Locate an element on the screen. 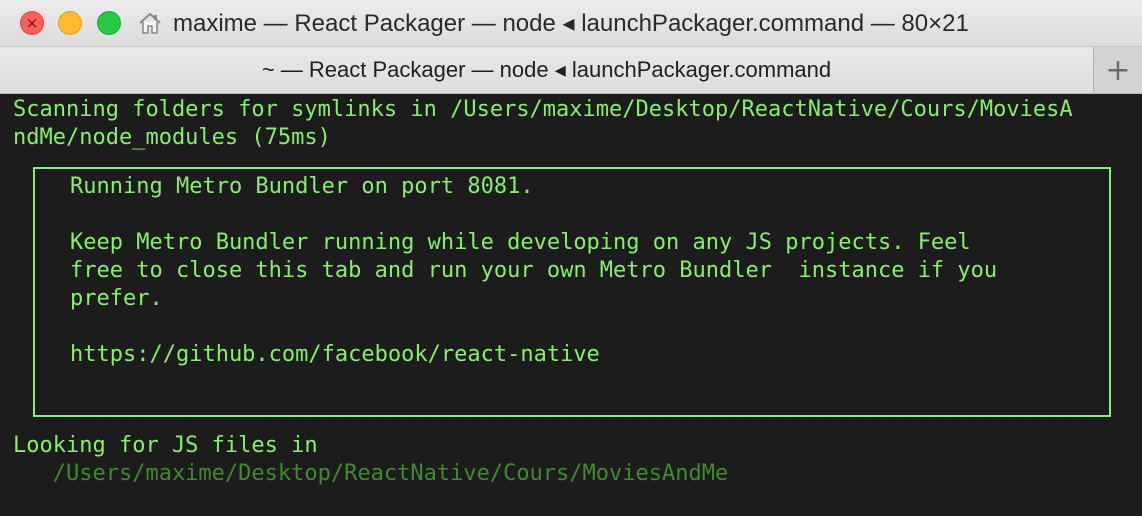 This screenshot has width=1142, height=516. box-line: prefer. is located at coordinates (116, 298).